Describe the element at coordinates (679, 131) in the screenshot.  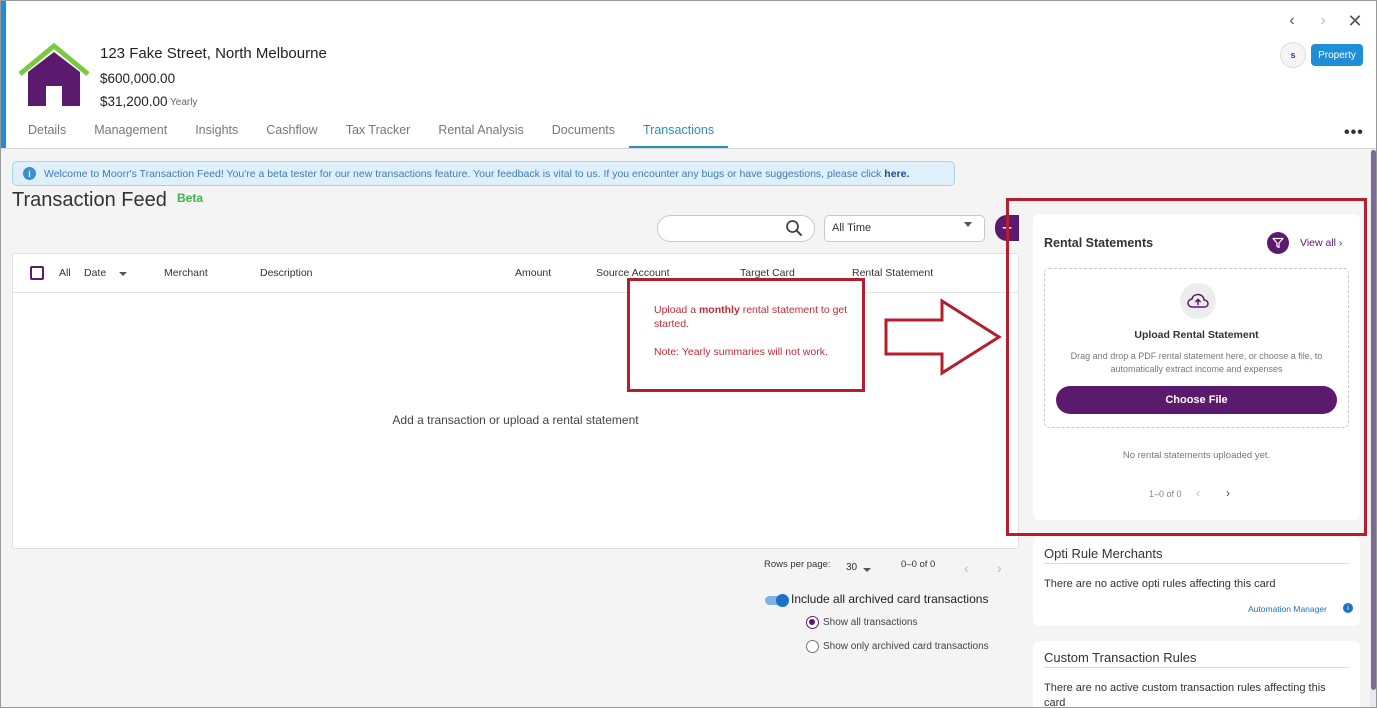
I see `tab-transactions: Transactions` at that location.